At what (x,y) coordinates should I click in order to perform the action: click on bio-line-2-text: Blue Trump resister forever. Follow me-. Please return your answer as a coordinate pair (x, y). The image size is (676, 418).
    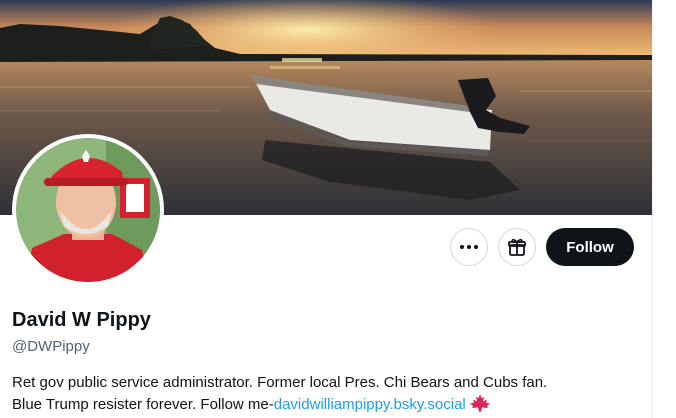
    Looking at the image, I should click on (143, 404).